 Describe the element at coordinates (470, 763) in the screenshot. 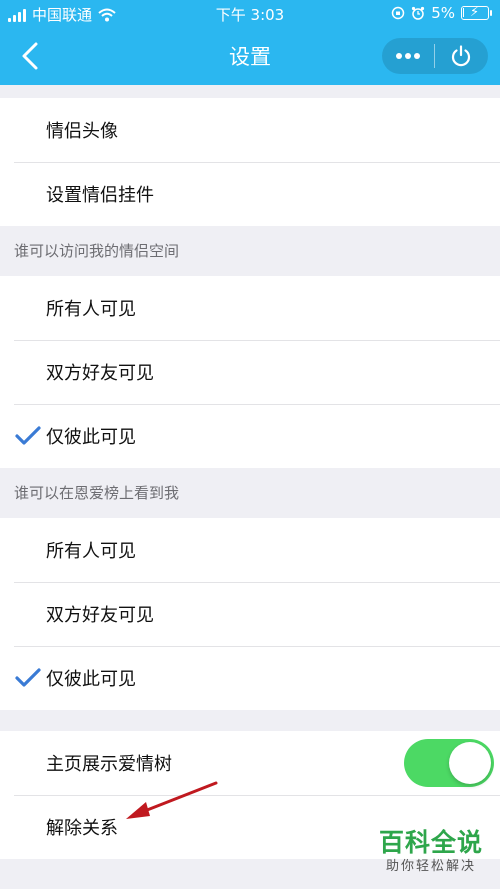

I see `toggle-knob` at that location.